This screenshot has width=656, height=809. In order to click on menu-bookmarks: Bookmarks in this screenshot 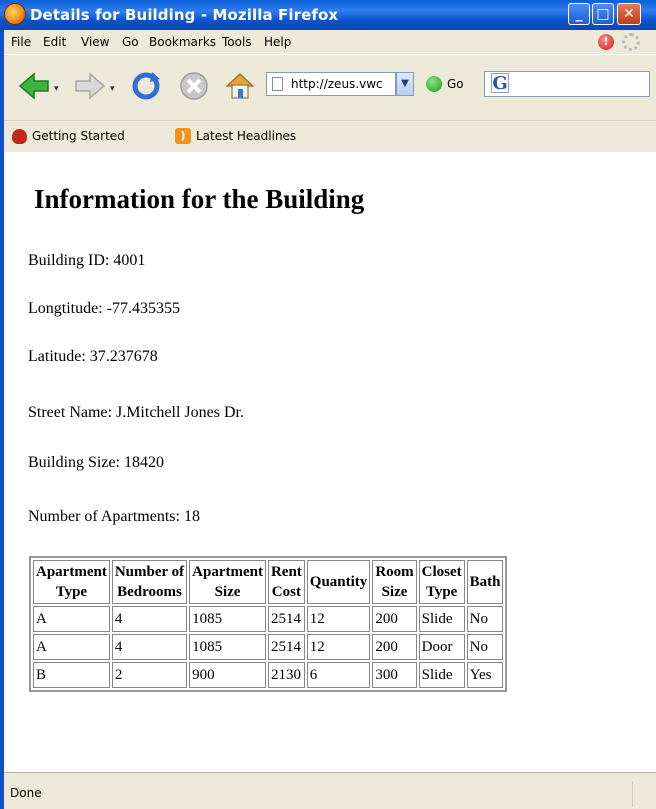, I will do `click(182, 42)`.